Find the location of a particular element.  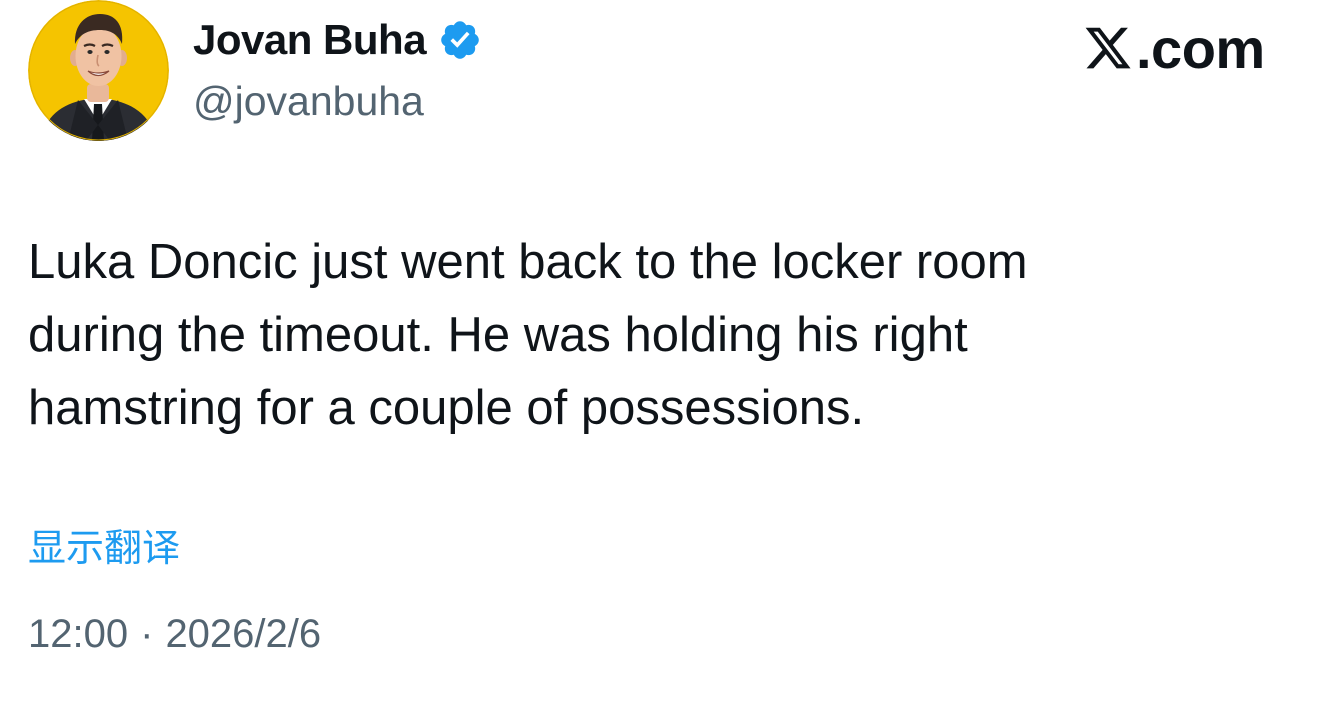

author-handle: @jovanbuha is located at coordinates (308, 101).